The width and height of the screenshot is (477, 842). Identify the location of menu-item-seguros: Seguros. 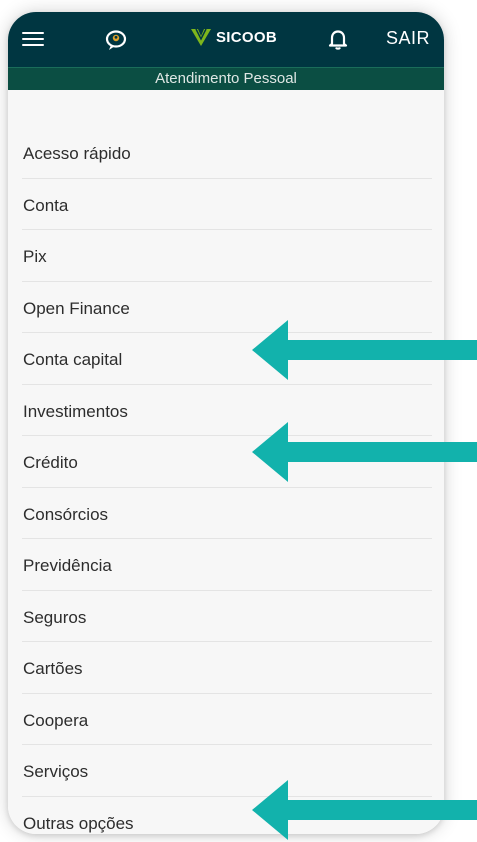
(226, 617).